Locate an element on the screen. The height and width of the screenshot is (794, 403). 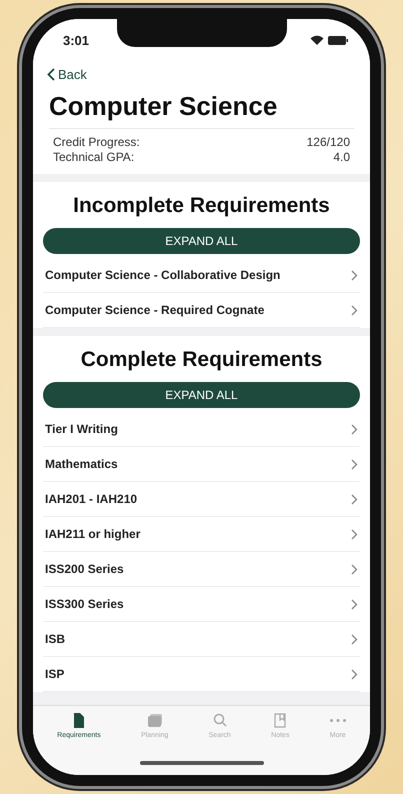
wifi-icon is located at coordinates (317, 40).